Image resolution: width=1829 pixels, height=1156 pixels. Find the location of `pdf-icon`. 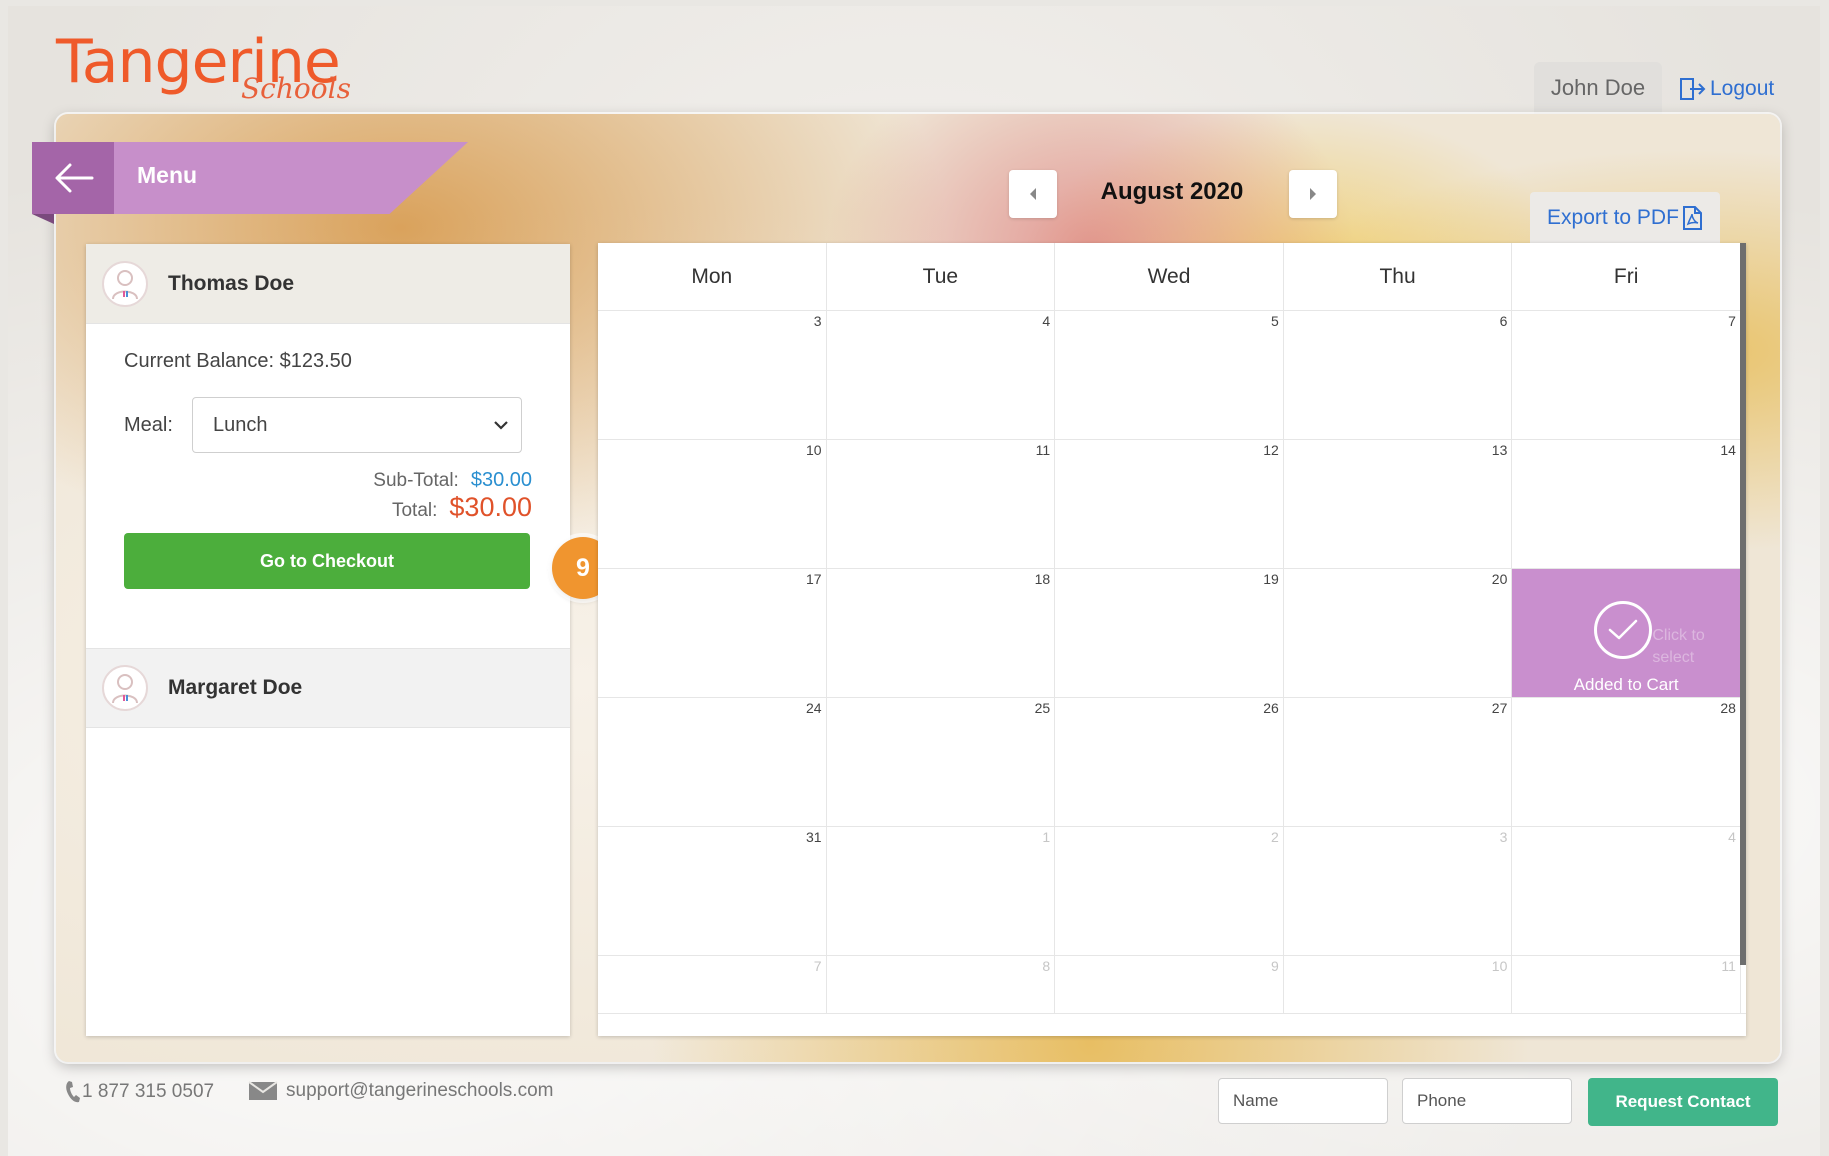

pdf-icon is located at coordinates (1692, 218).